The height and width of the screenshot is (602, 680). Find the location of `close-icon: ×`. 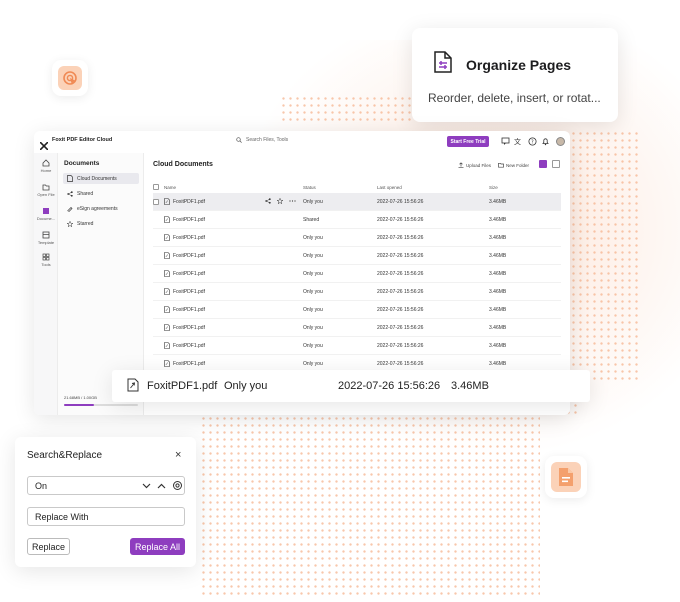

close-icon: × is located at coordinates (178, 455).